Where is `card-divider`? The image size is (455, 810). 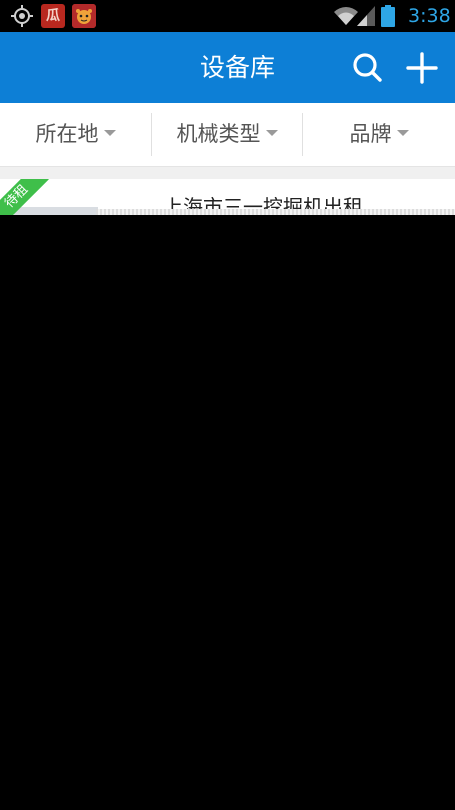
card-divider is located at coordinates (275, 212).